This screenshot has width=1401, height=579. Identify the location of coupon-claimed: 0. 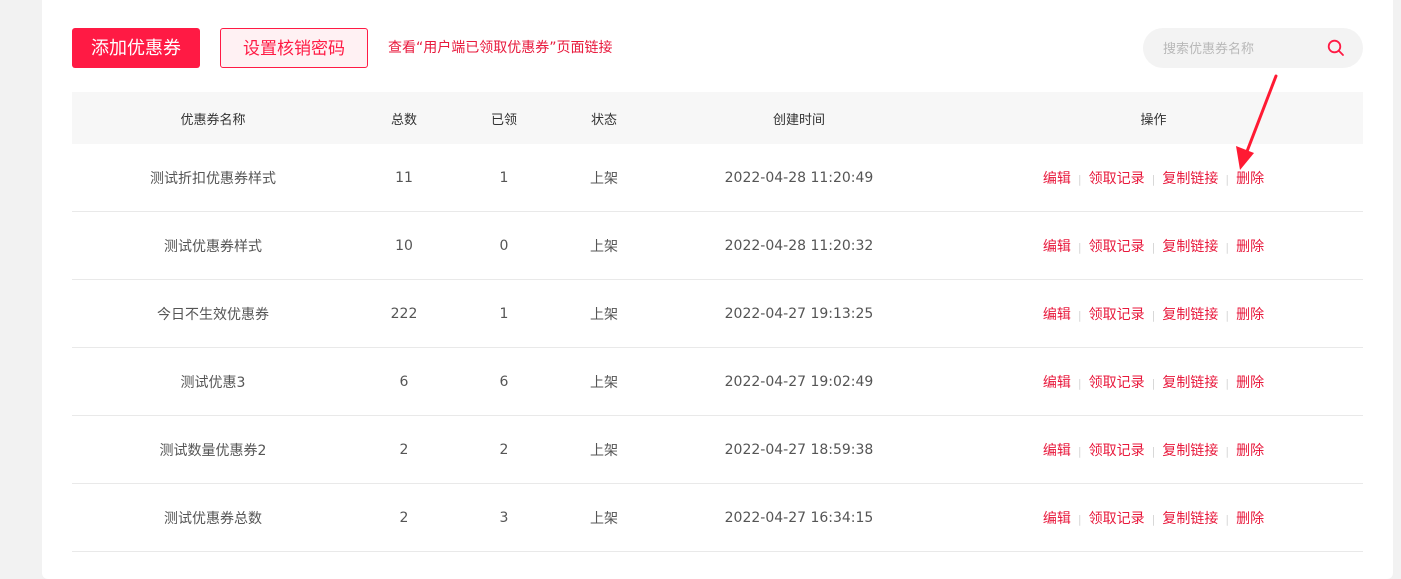
(504, 245).